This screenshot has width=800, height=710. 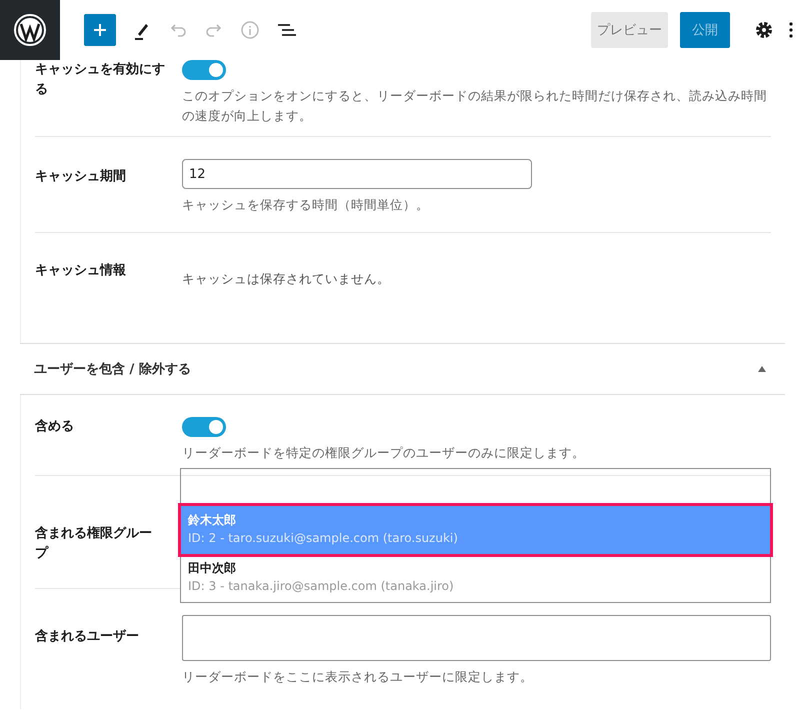 I want to click on input-field: 12, so click(x=357, y=174).